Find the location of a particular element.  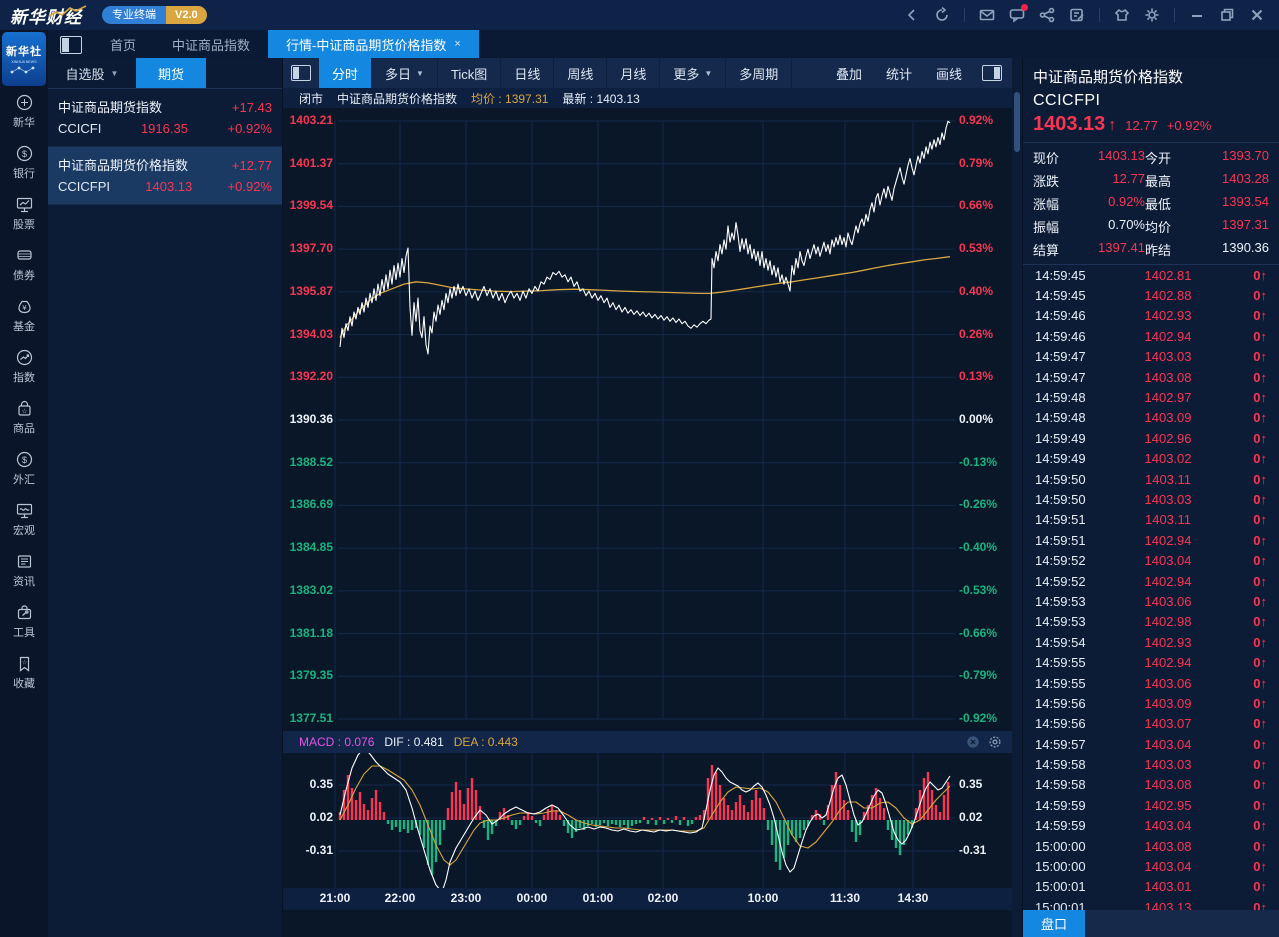

refresh-icon is located at coordinates (942, 14).